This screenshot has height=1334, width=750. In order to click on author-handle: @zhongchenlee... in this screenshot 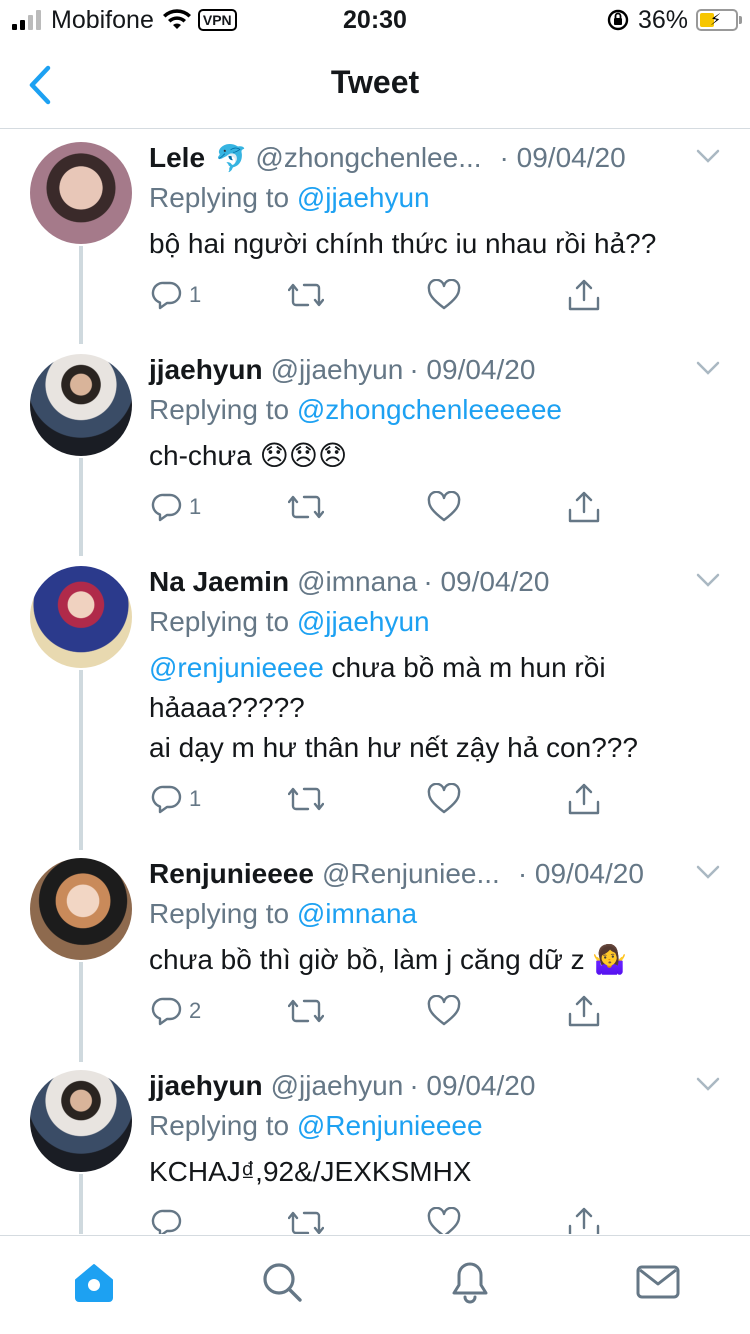, I will do `click(368, 158)`.